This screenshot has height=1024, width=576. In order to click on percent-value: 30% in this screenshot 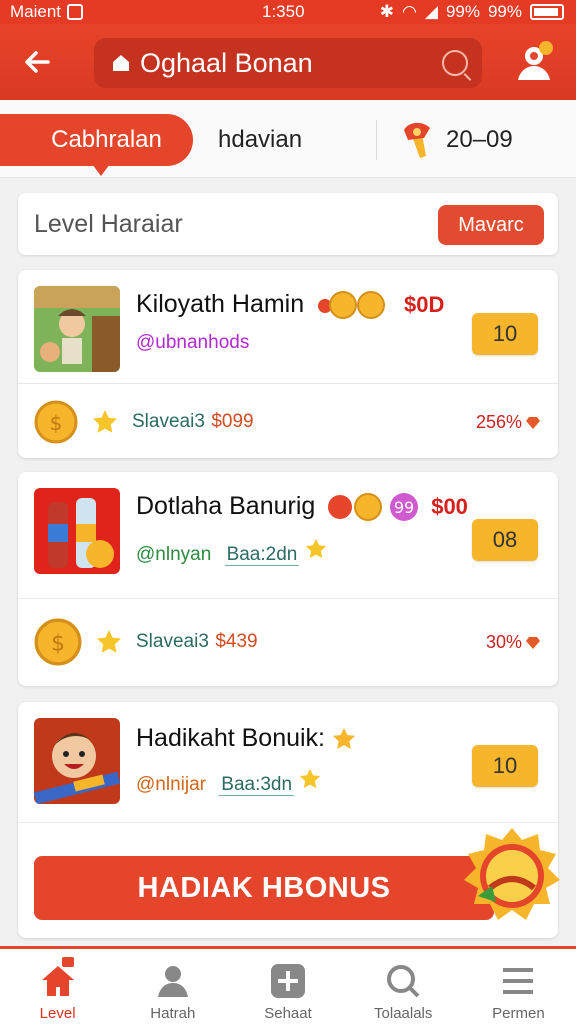, I will do `click(503, 642)`.